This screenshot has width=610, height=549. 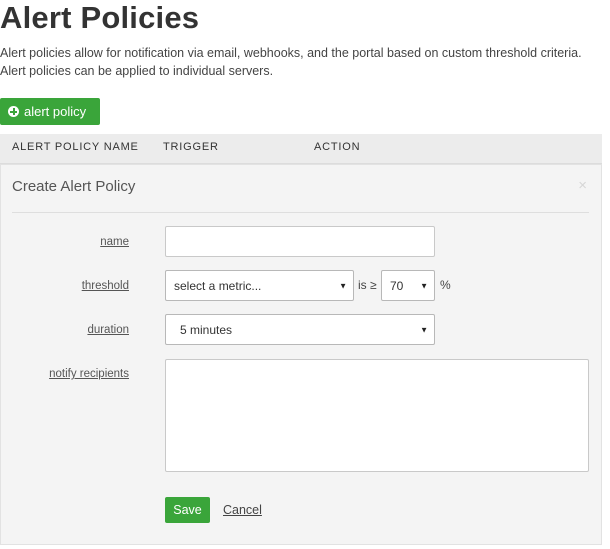 What do you see at coordinates (187, 510) in the screenshot?
I see `save-button: Save` at bounding box center [187, 510].